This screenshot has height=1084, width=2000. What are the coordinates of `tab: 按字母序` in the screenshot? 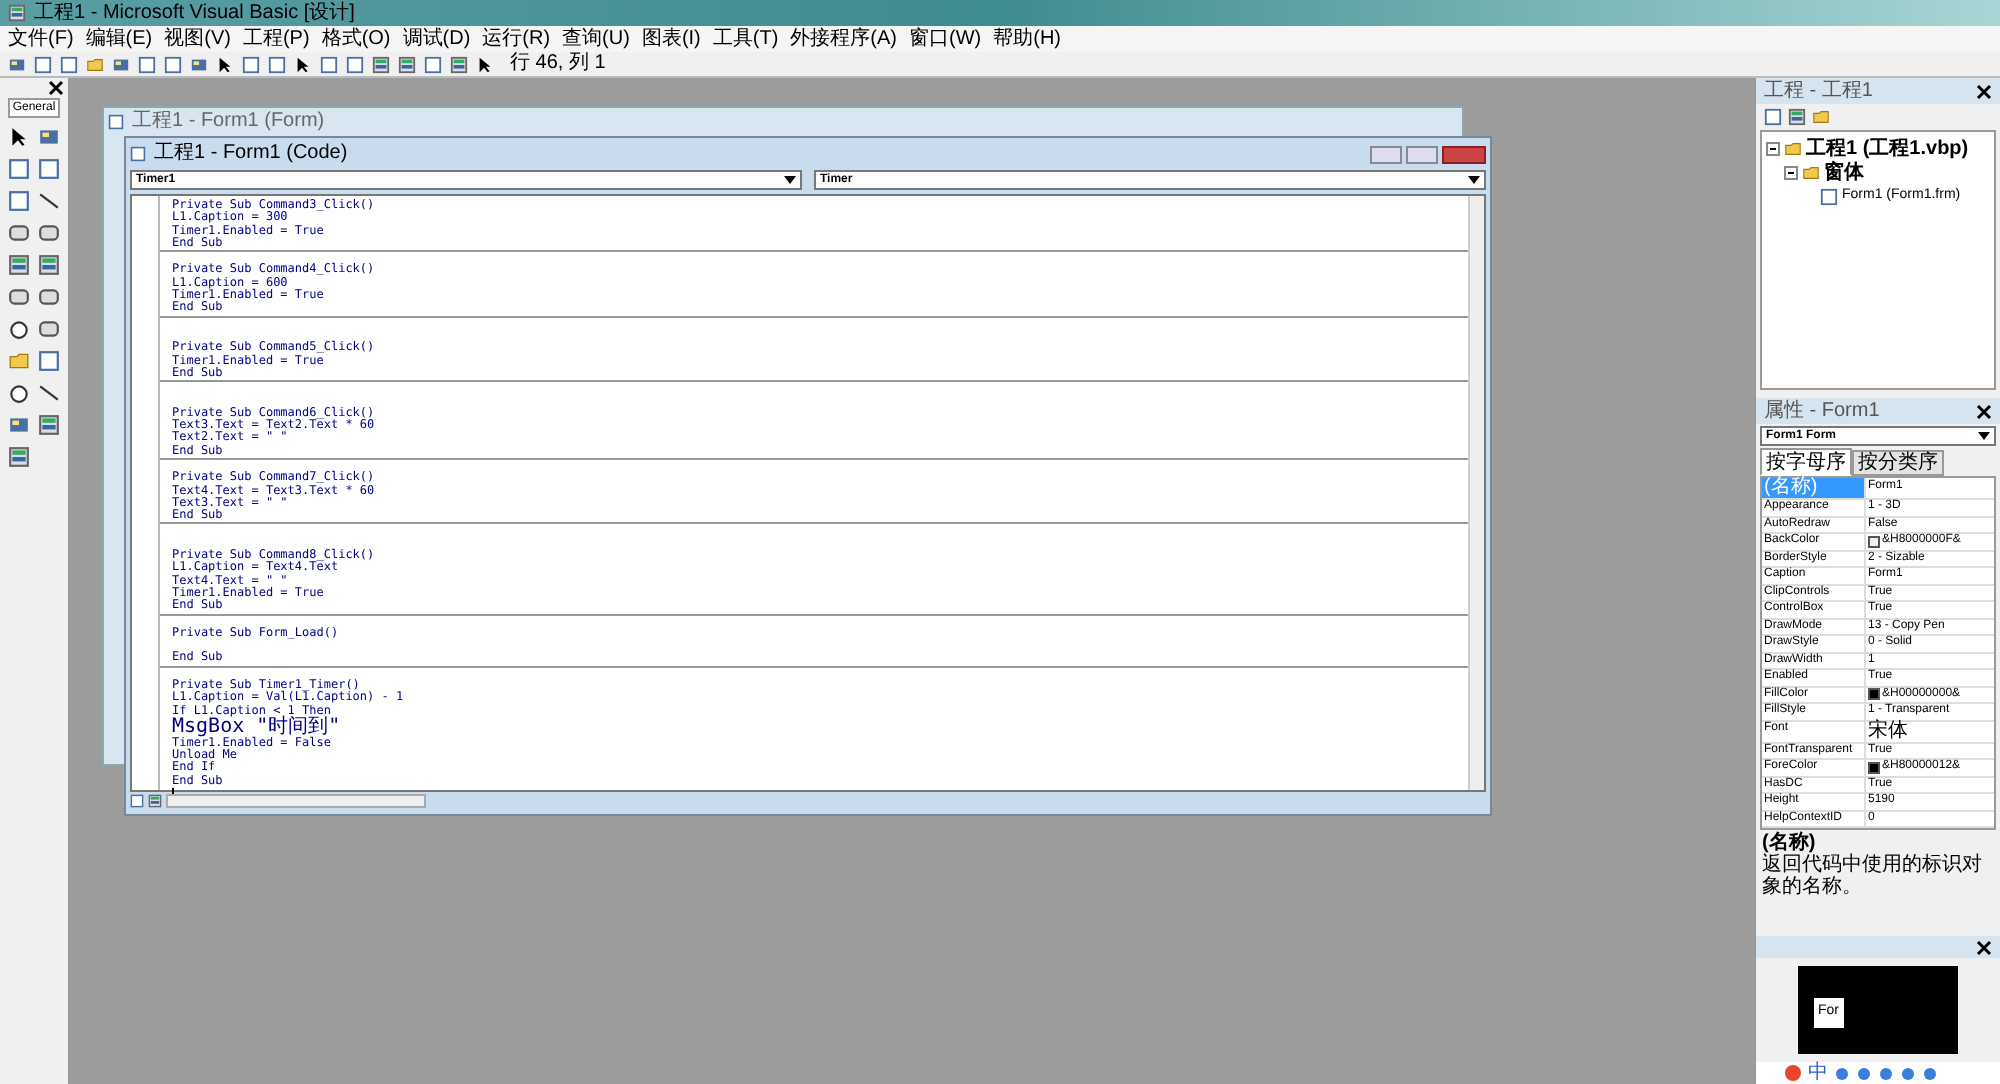 It's located at (1806, 462).